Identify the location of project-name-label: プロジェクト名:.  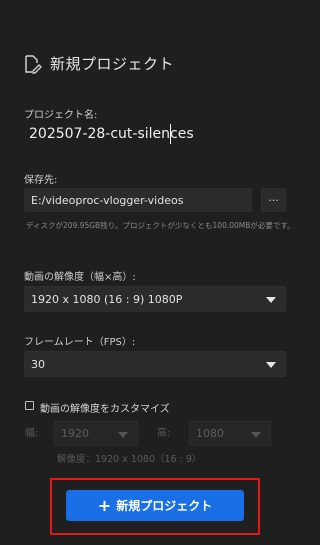
(61, 115).